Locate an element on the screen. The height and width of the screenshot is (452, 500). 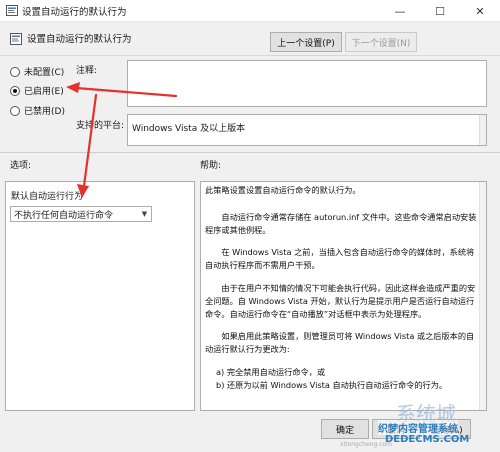
next-setting-button: 下一个设置(N) is located at coordinates (381, 42).